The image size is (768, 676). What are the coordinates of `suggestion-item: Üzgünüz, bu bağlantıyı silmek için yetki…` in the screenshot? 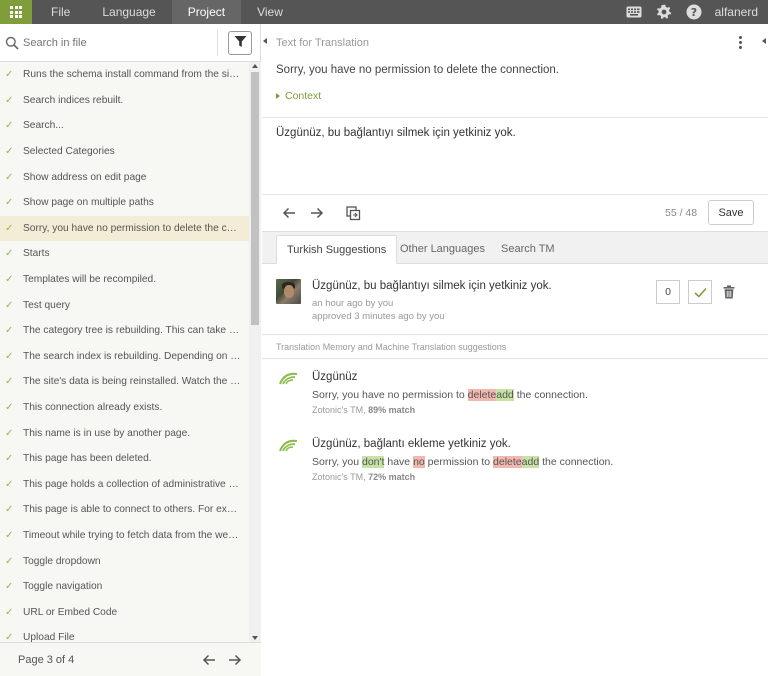 It's located at (515, 299).